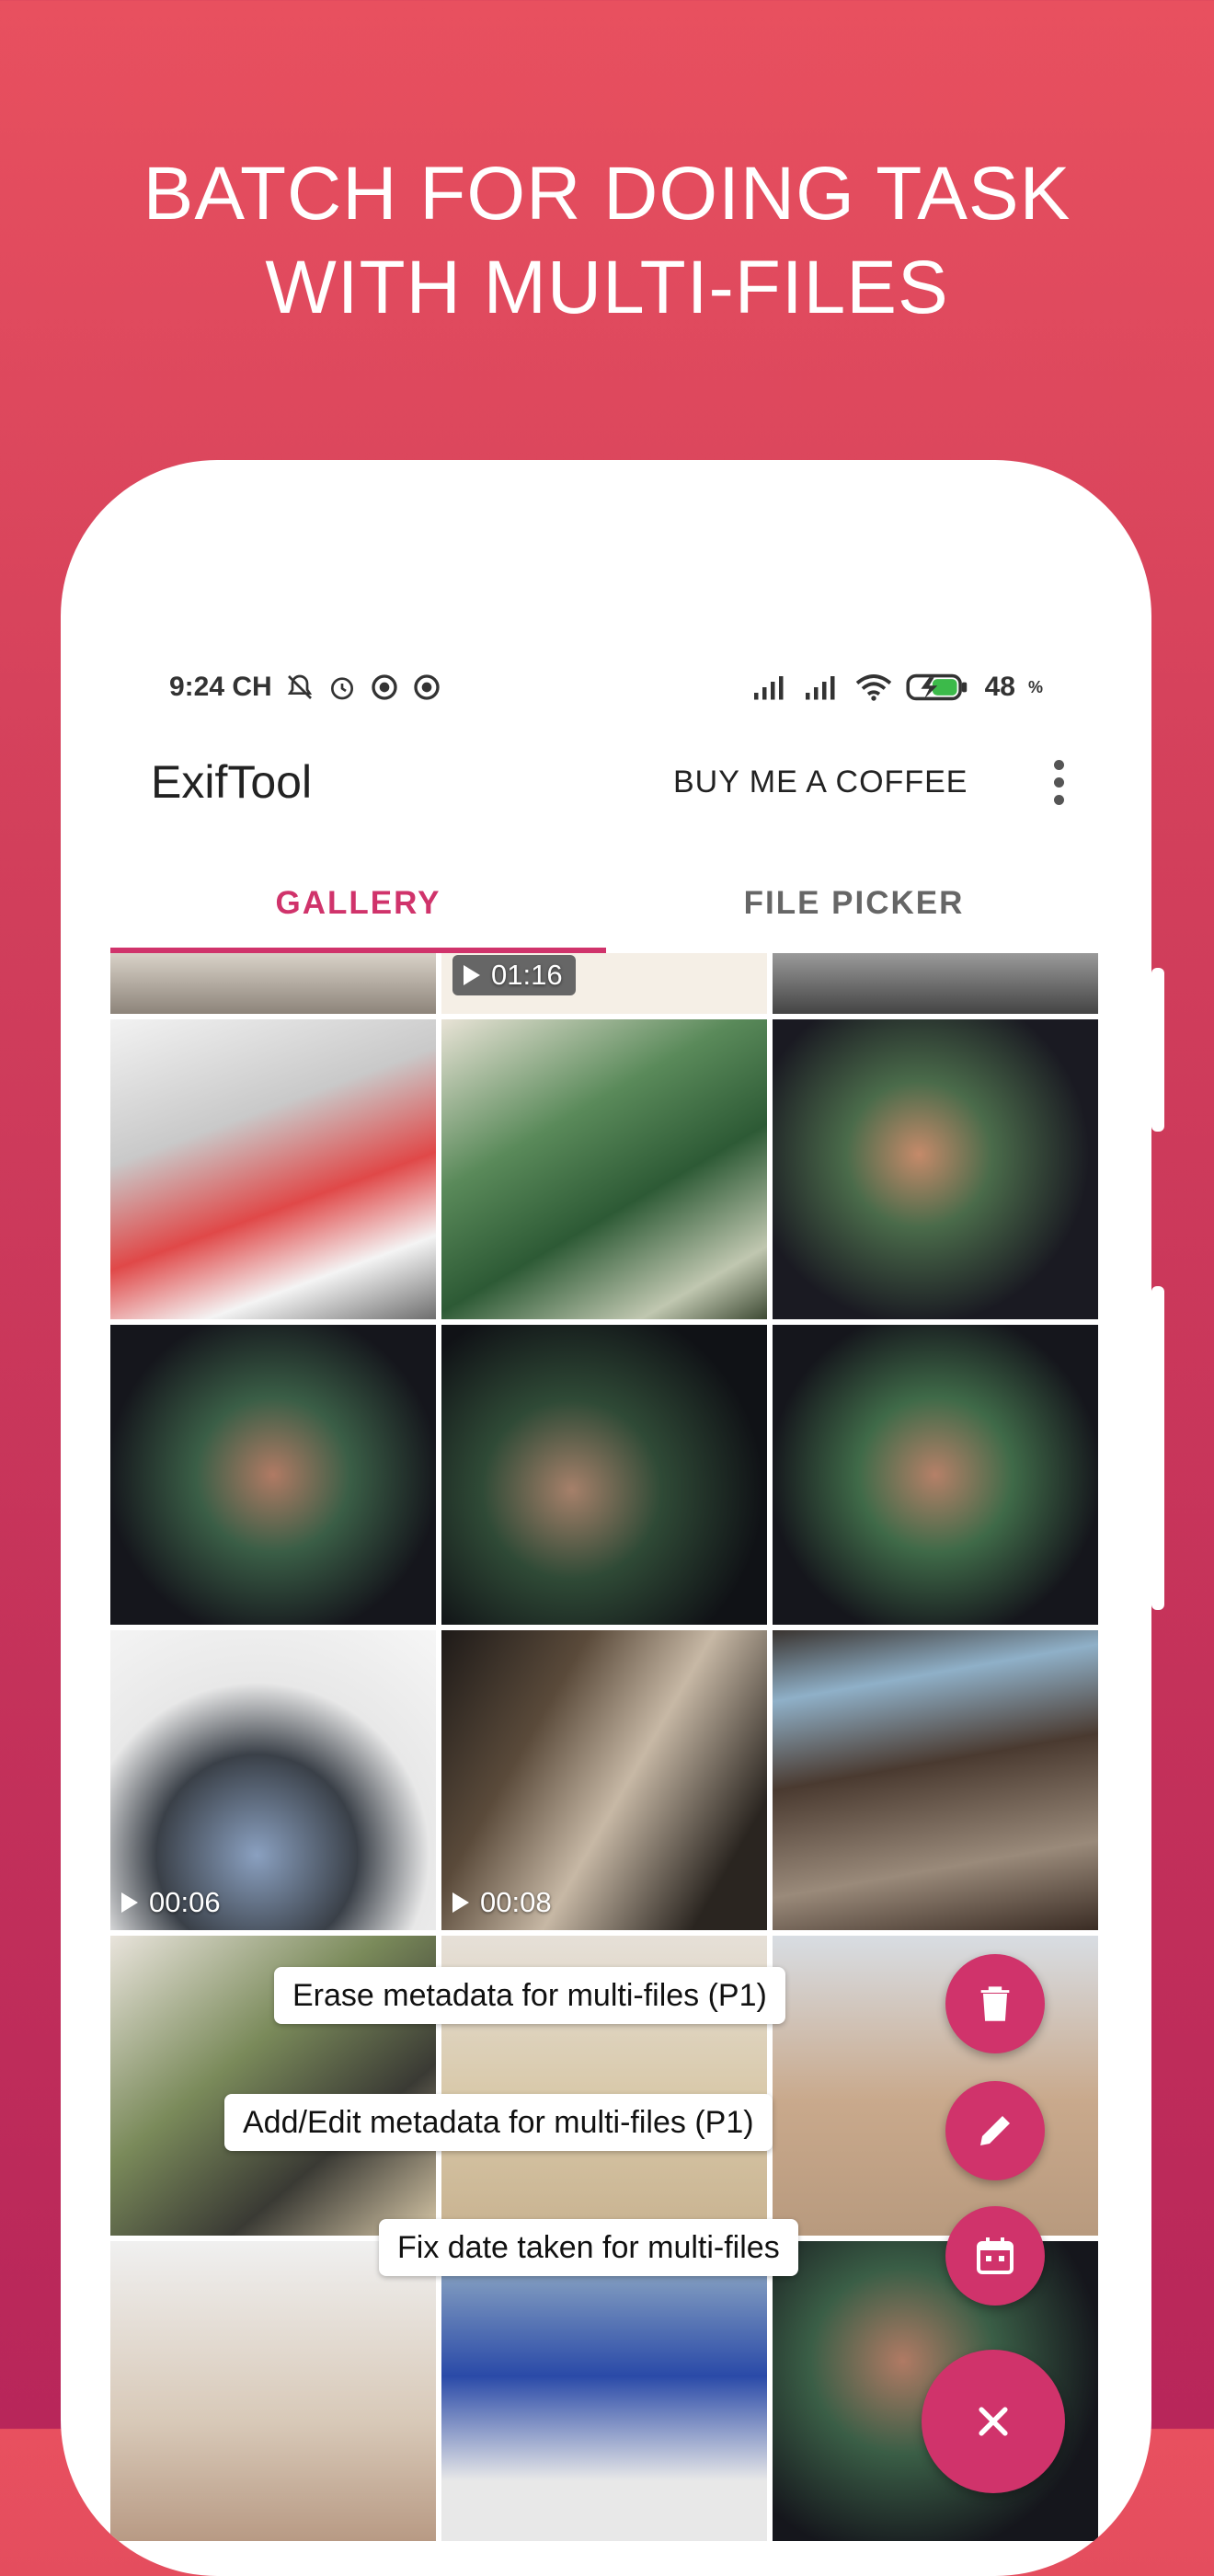 This screenshot has height=2576, width=1214. What do you see at coordinates (527, 975) in the screenshot?
I see `video-duration: 01:16` at bounding box center [527, 975].